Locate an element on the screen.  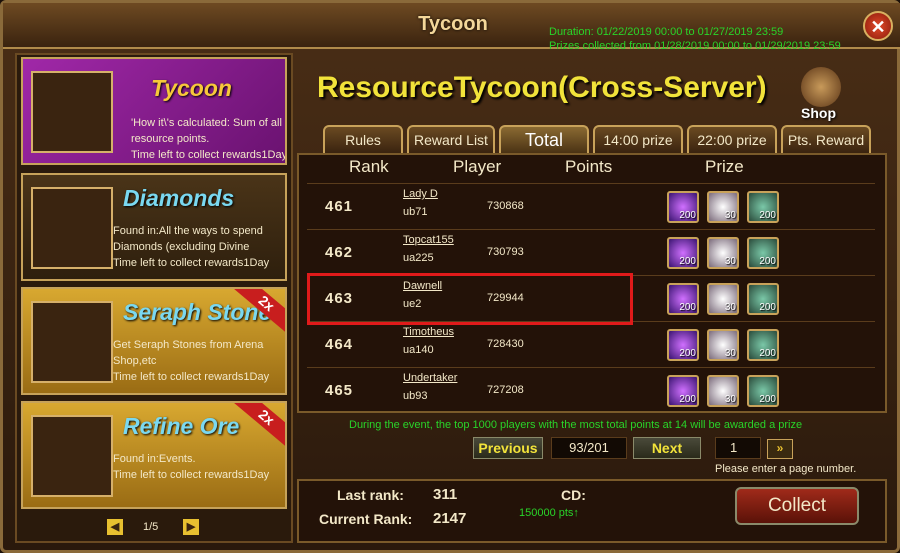
row-points: 727208 is located at coordinates (505, 390).